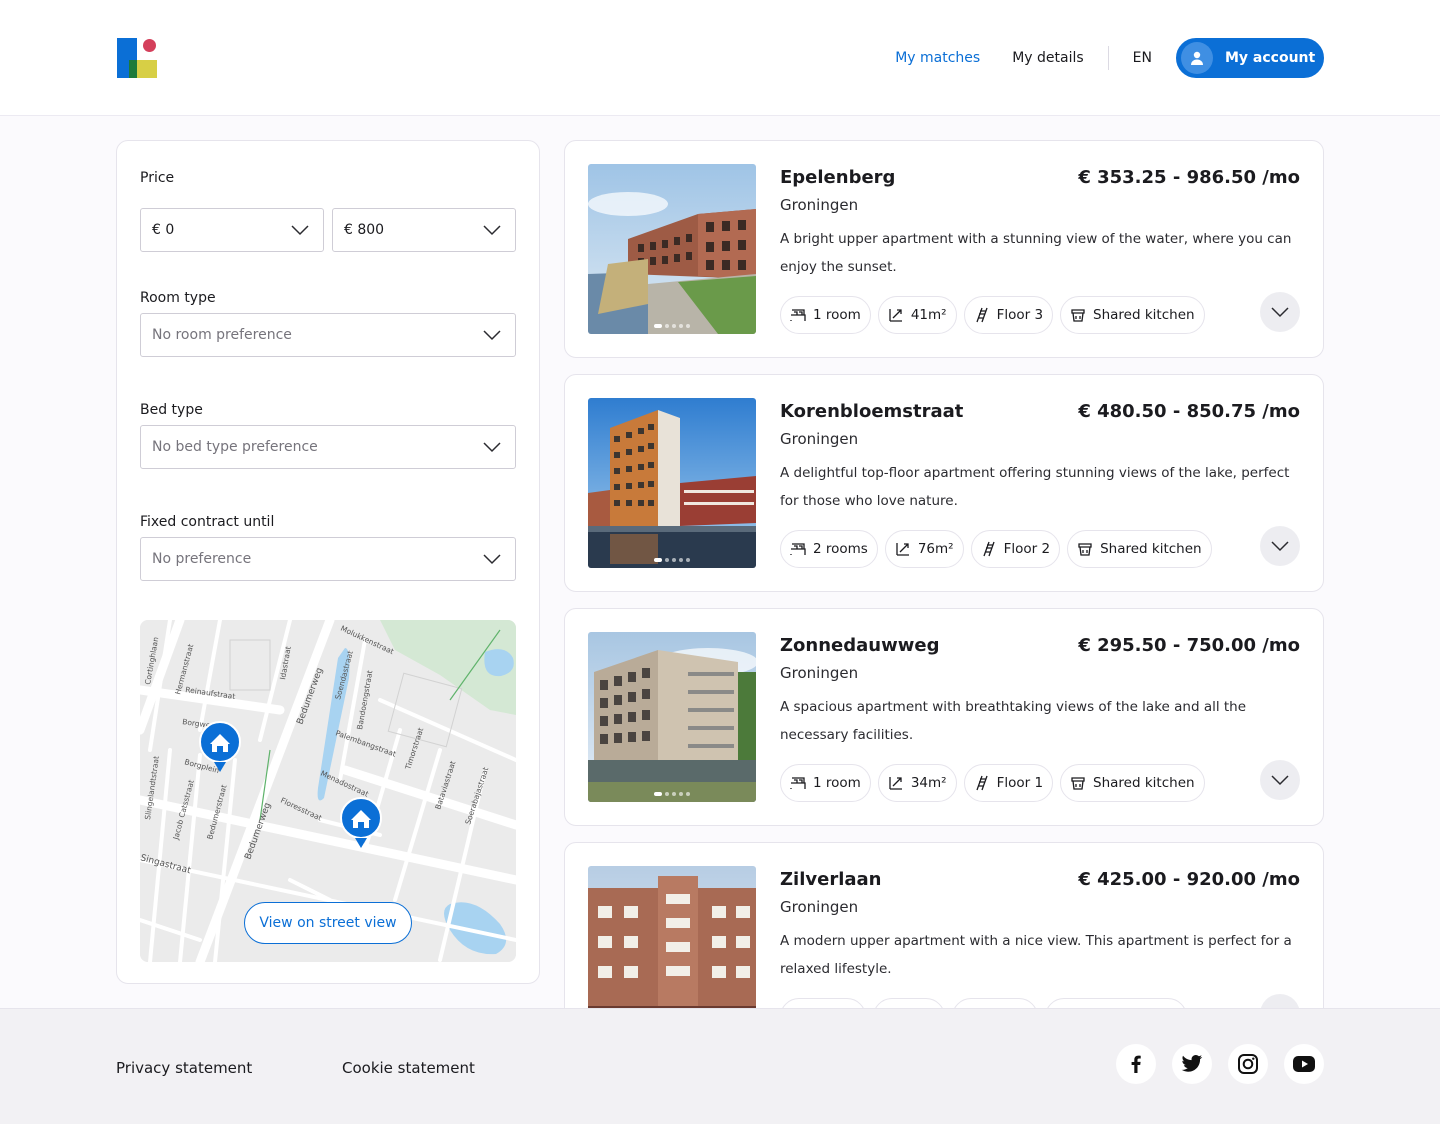 This screenshot has height=1124, width=1440. Describe the element at coordinates (837, 783) in the screenshot. I see `rooms-value: 1 room` at that location.